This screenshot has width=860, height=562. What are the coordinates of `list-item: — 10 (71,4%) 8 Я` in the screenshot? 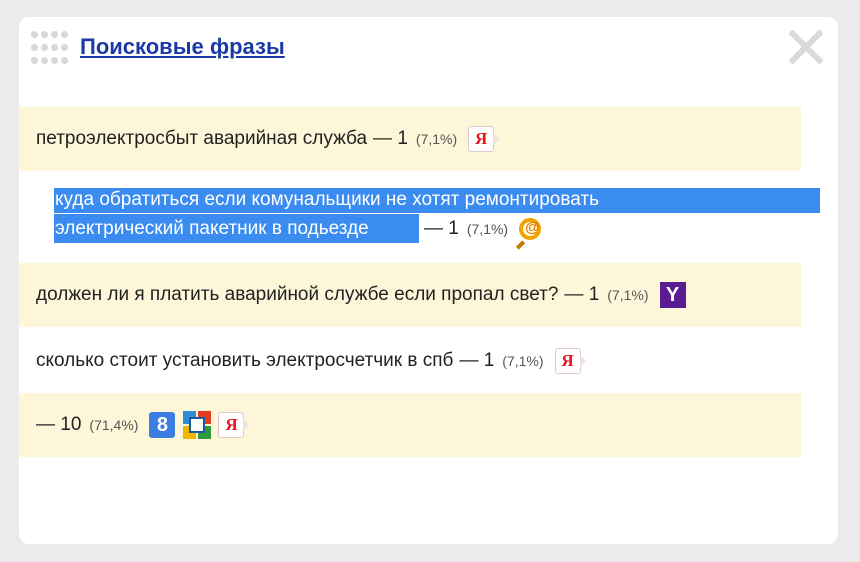 It's located at (410, 425).